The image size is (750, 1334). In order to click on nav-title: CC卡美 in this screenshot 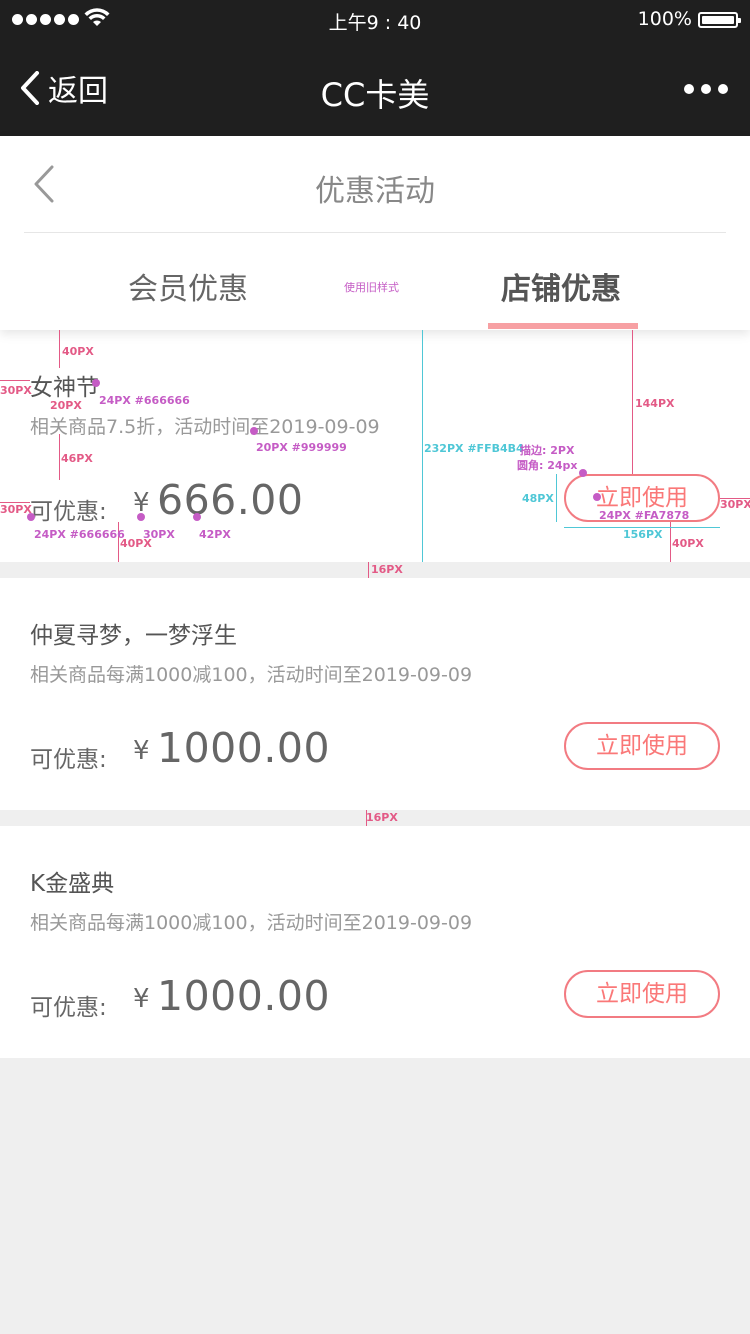, I will do `click(375, 95)`.